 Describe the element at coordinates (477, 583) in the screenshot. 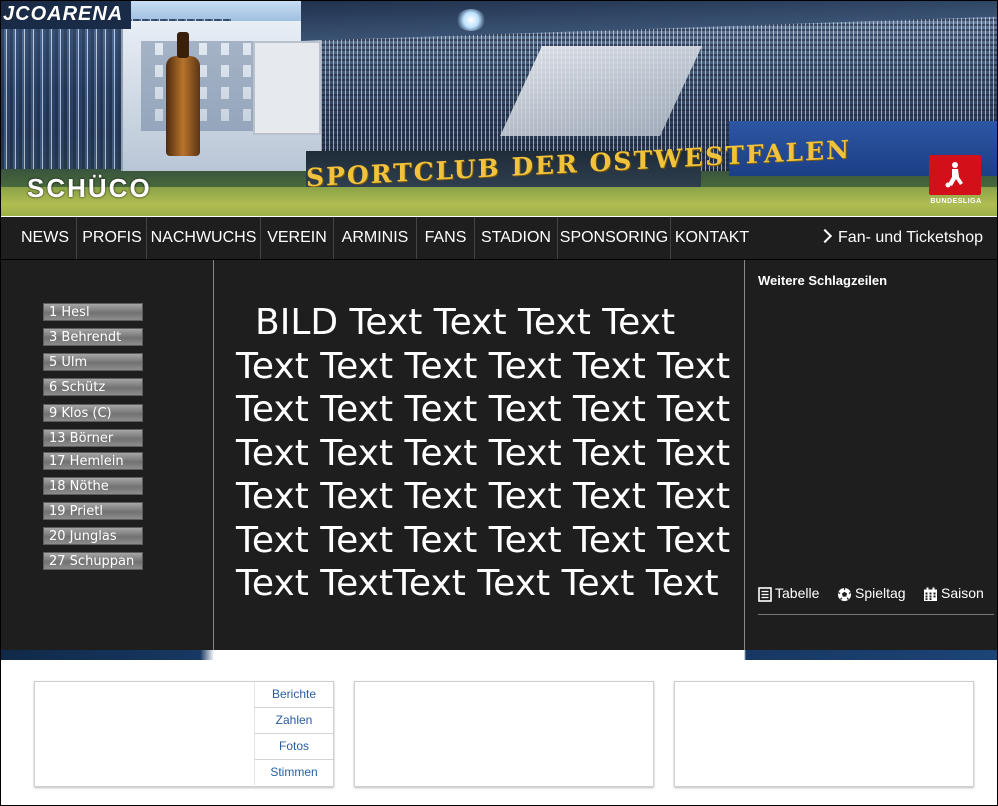

I see `article-line: Text TextText Text Text Text` at that location.